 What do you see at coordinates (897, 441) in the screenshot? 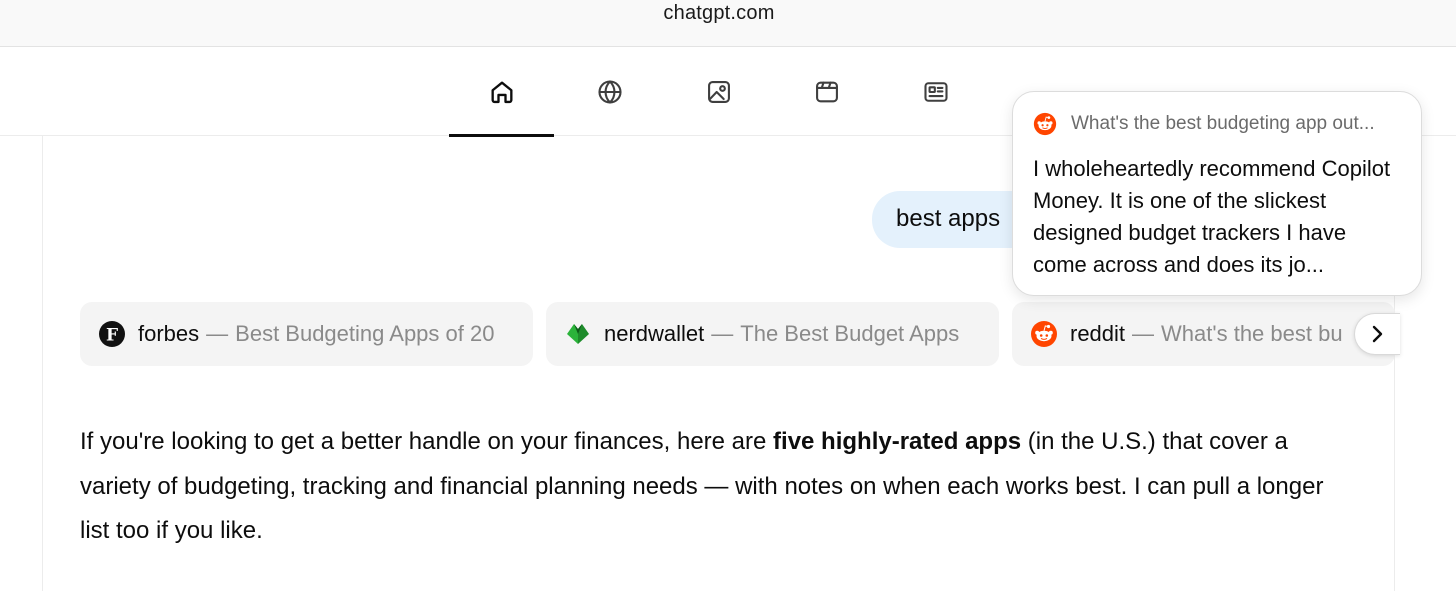
I see `answer-bold-text: five highly-rated apps` at bounding box center [897, 441].